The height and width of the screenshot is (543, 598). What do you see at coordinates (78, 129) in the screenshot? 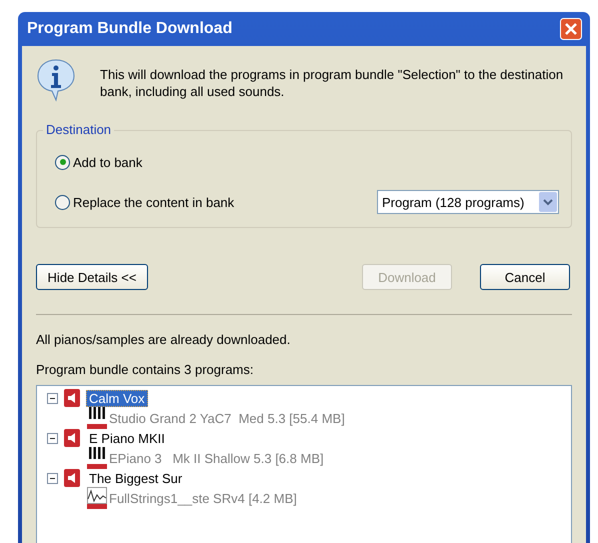
I see `group-legend: Destination` at bounding box center [78, 129].